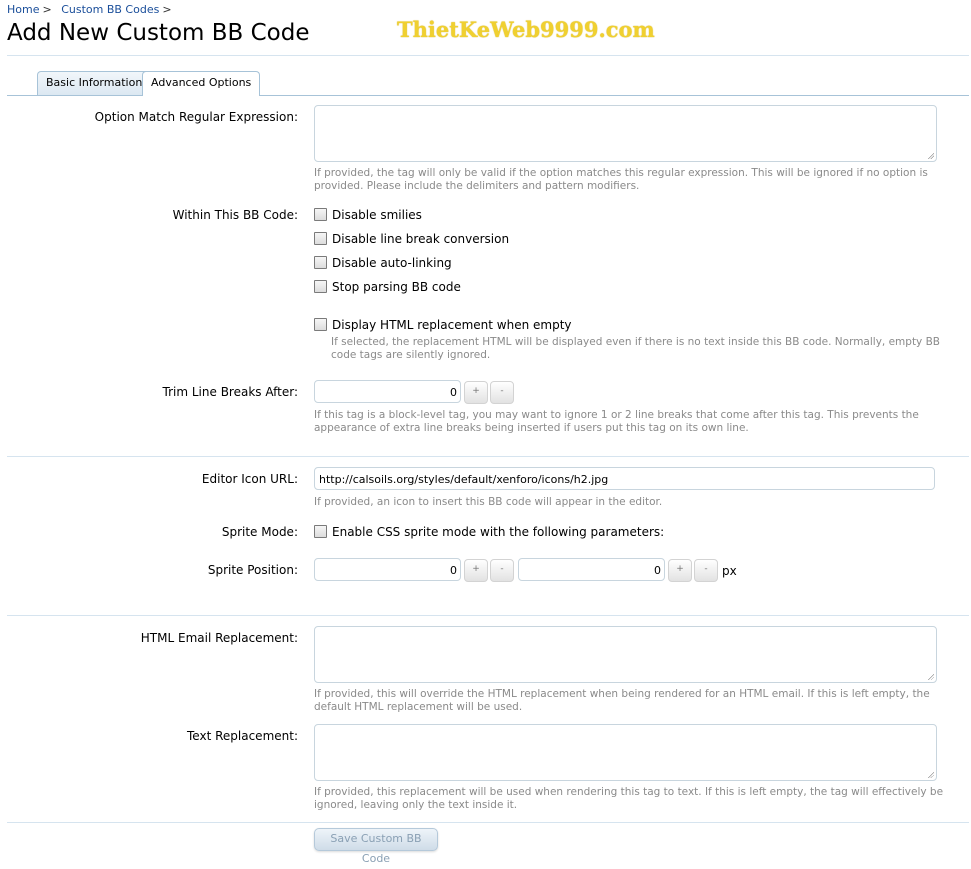 The width and height of the screenshot is (971, 869). What do you see at coordinates (376, 846) in the screenshot?
I see `save-custom-bb-code-button: Save Custom BB Code` at bounding box center [376, 846].